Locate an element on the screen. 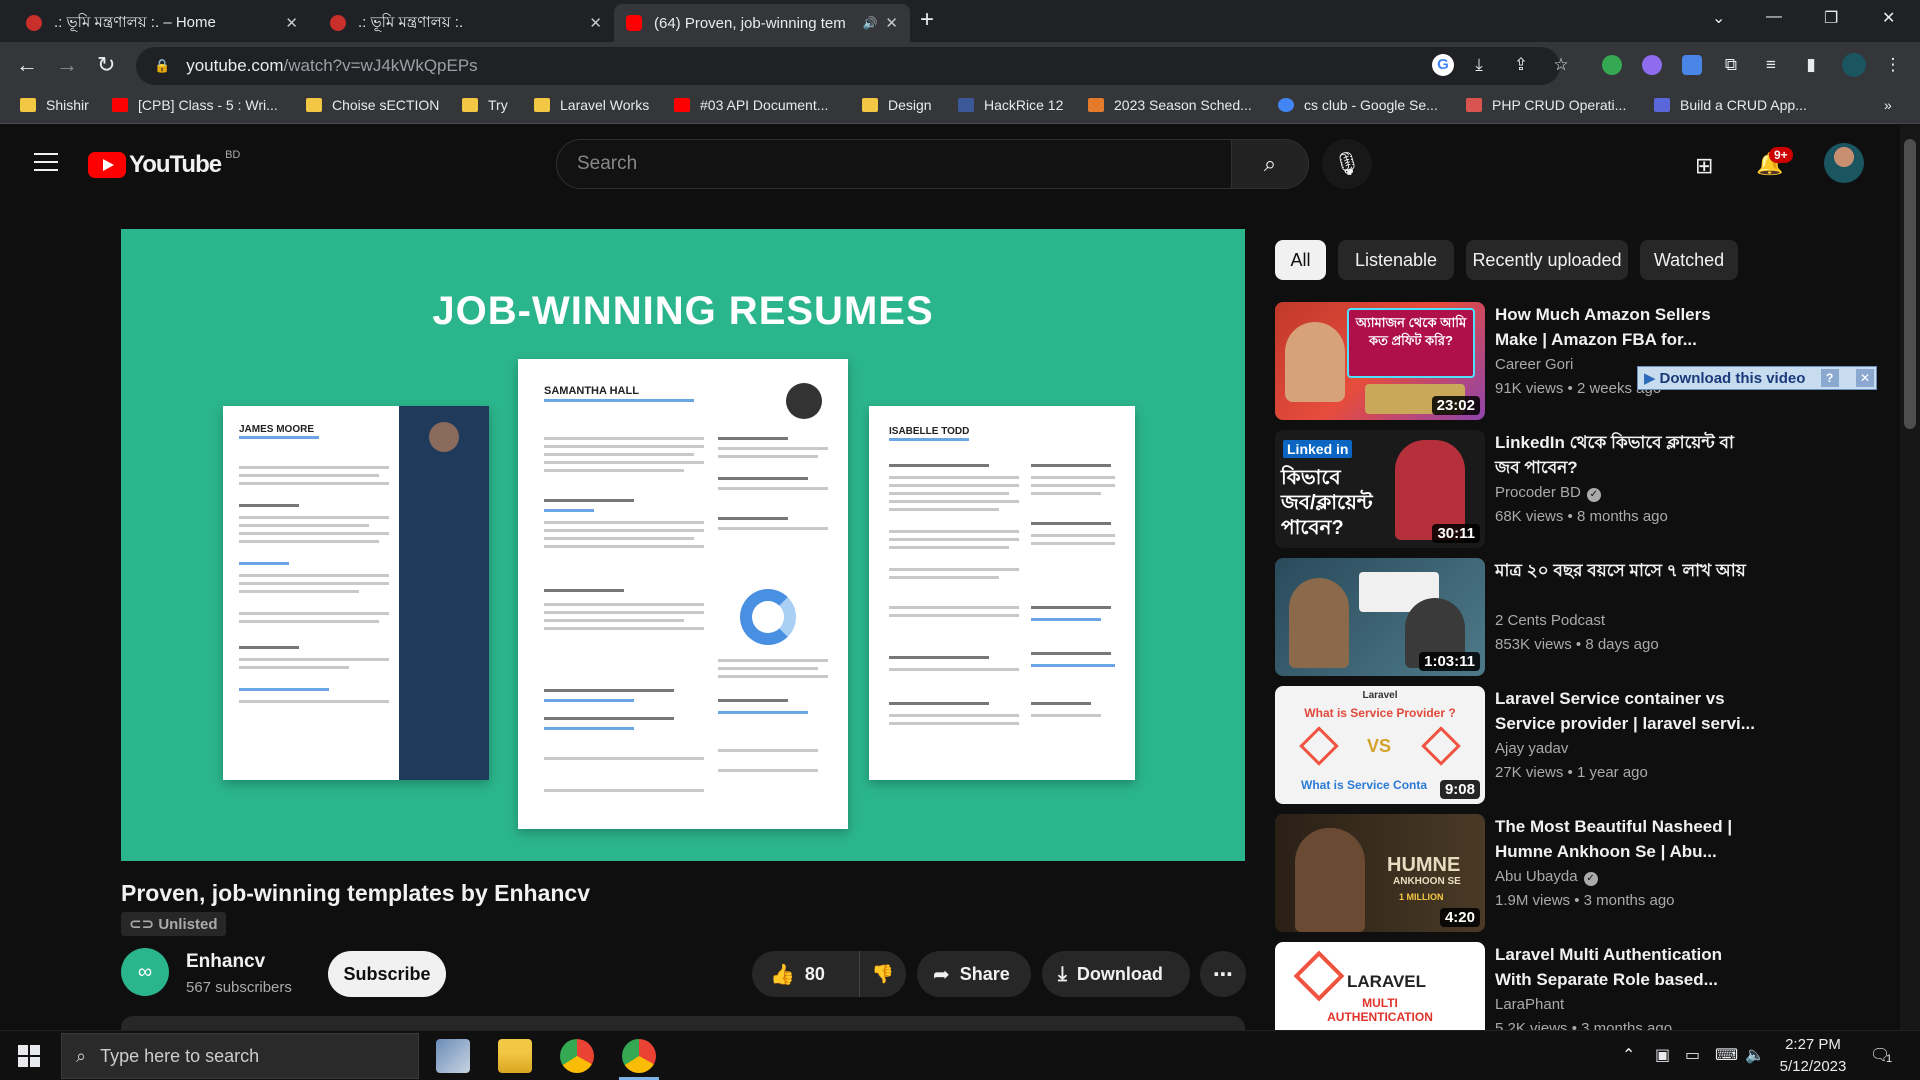 The width and height of the screenshot is (1920, 1080). channel-name: 2 Cents Podcast is located at coordinates (1550, 620).